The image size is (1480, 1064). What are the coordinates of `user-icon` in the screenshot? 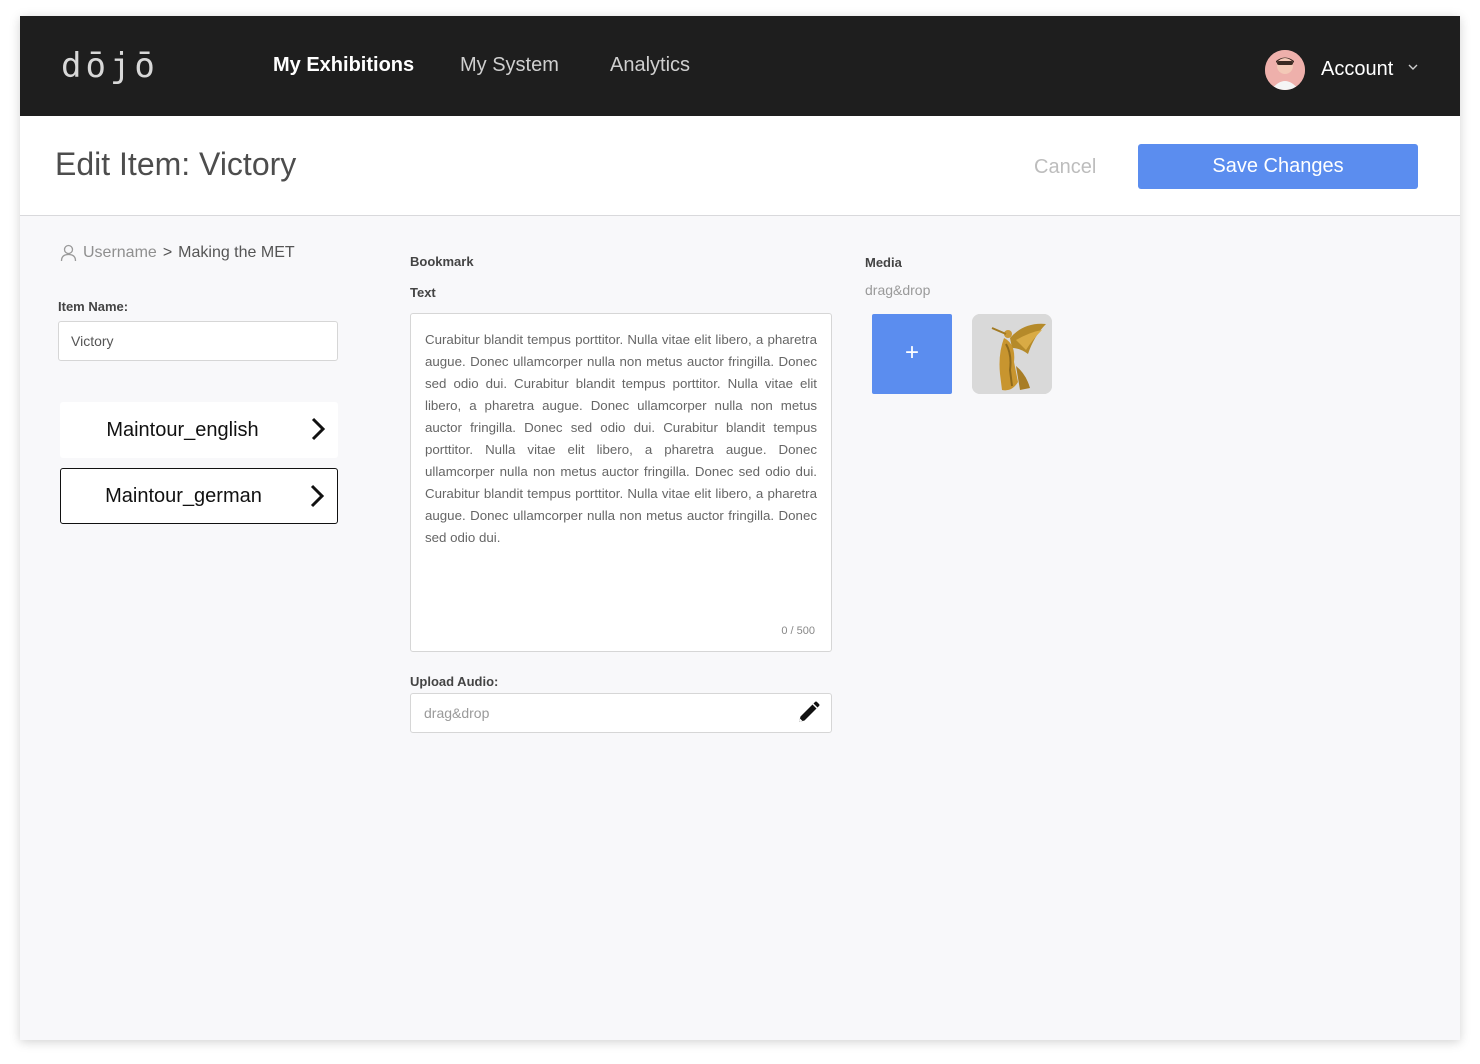 It's located at (68, 253).